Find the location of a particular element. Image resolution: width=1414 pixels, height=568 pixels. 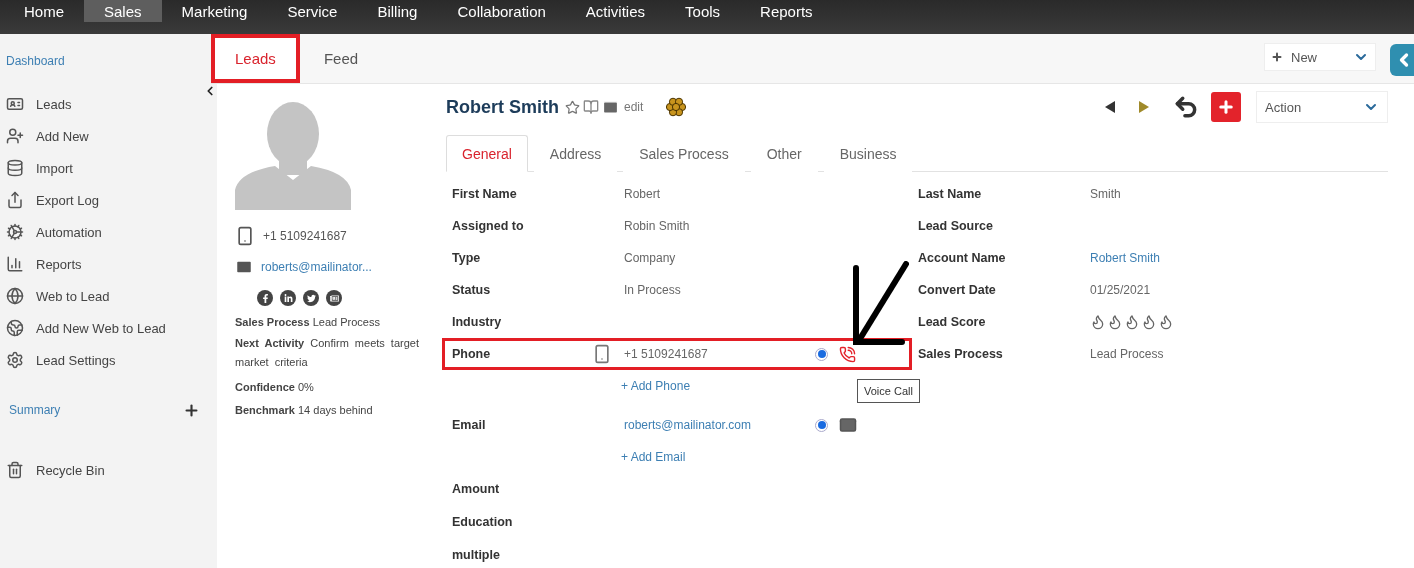

previous-button is located at coordinates (1110, 107).